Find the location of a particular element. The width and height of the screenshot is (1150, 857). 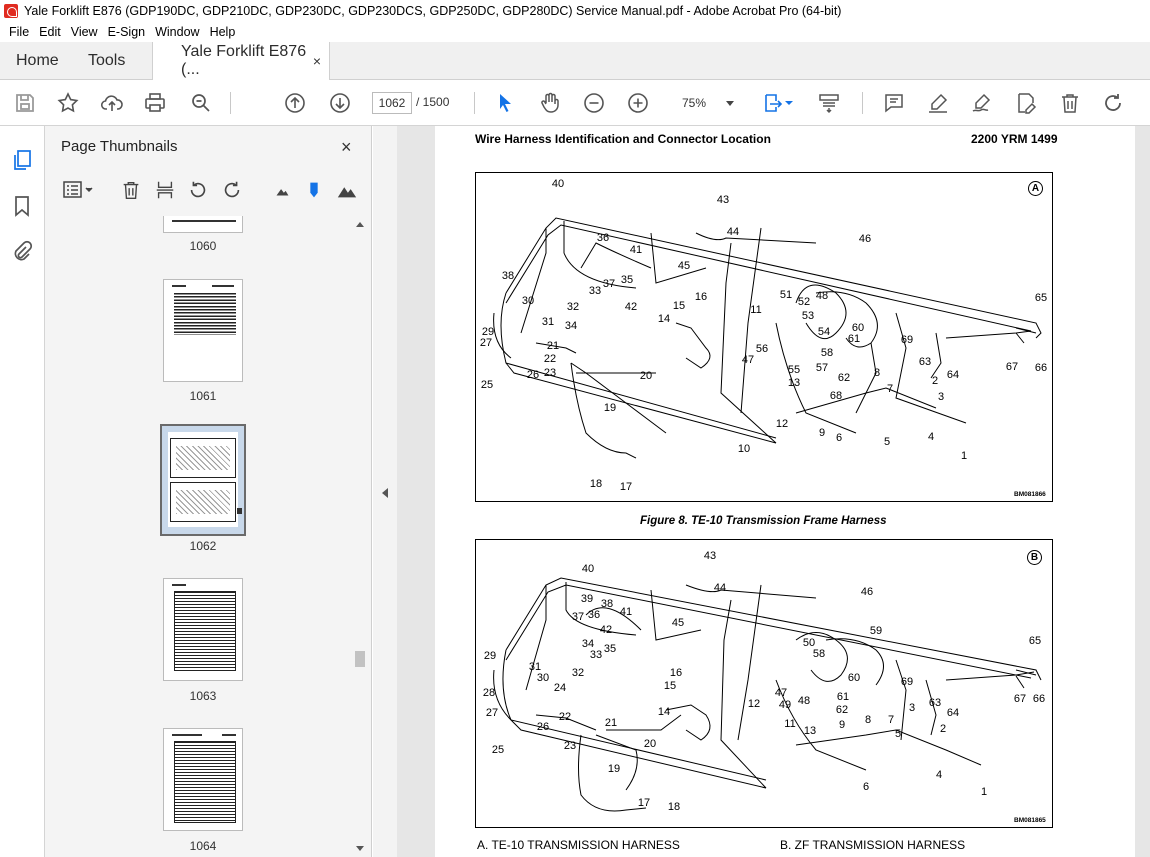

callout-label-16: 16 is located at coordinates (701, 297).